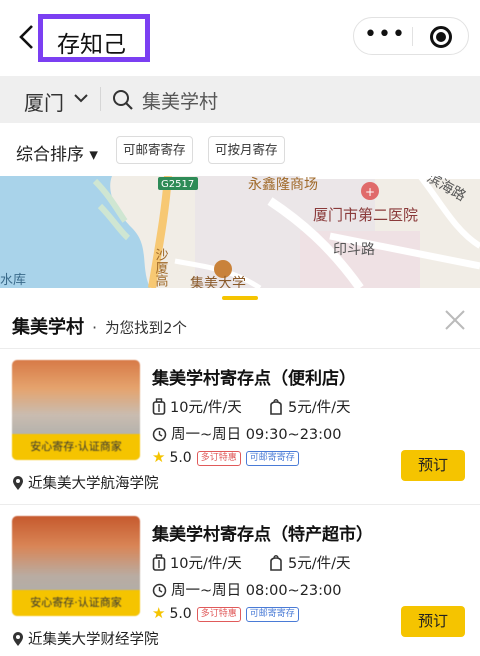 The width and height of the screenshot is (480, 656). Describe the element at coordinates (123, 100) in the screenshot. I see `search-icon` at that location.